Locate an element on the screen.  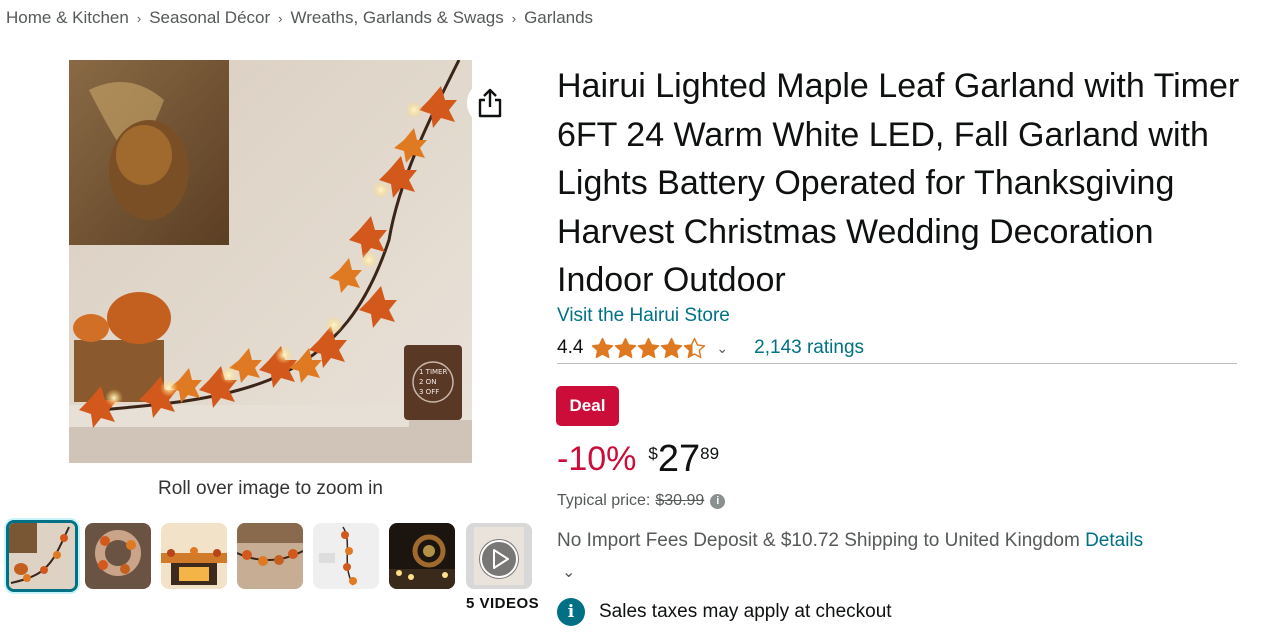
breadcrumb-seasonal-decor: Seasonal Décor is located at coordinates (209, 17).